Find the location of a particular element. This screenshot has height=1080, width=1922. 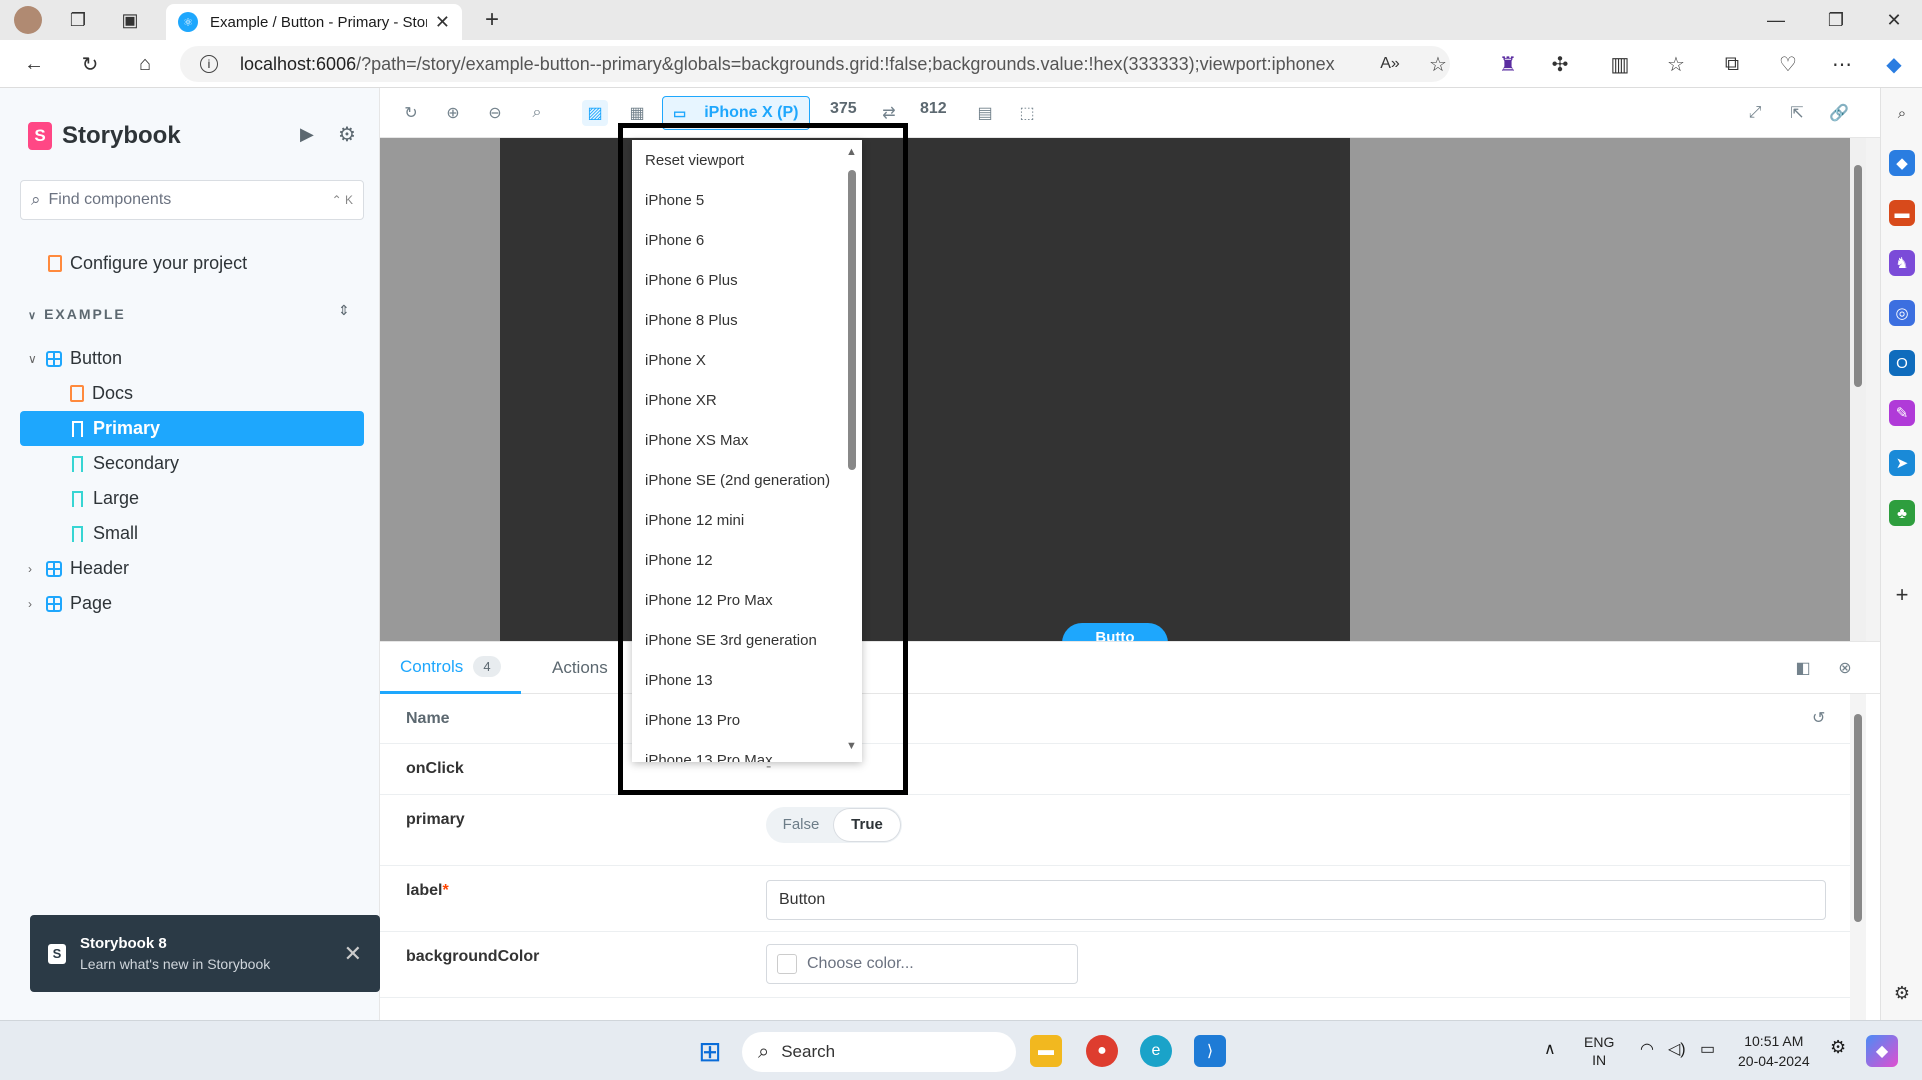

microsoft365-icon: ◎ is located at coordinates (1902, 313).